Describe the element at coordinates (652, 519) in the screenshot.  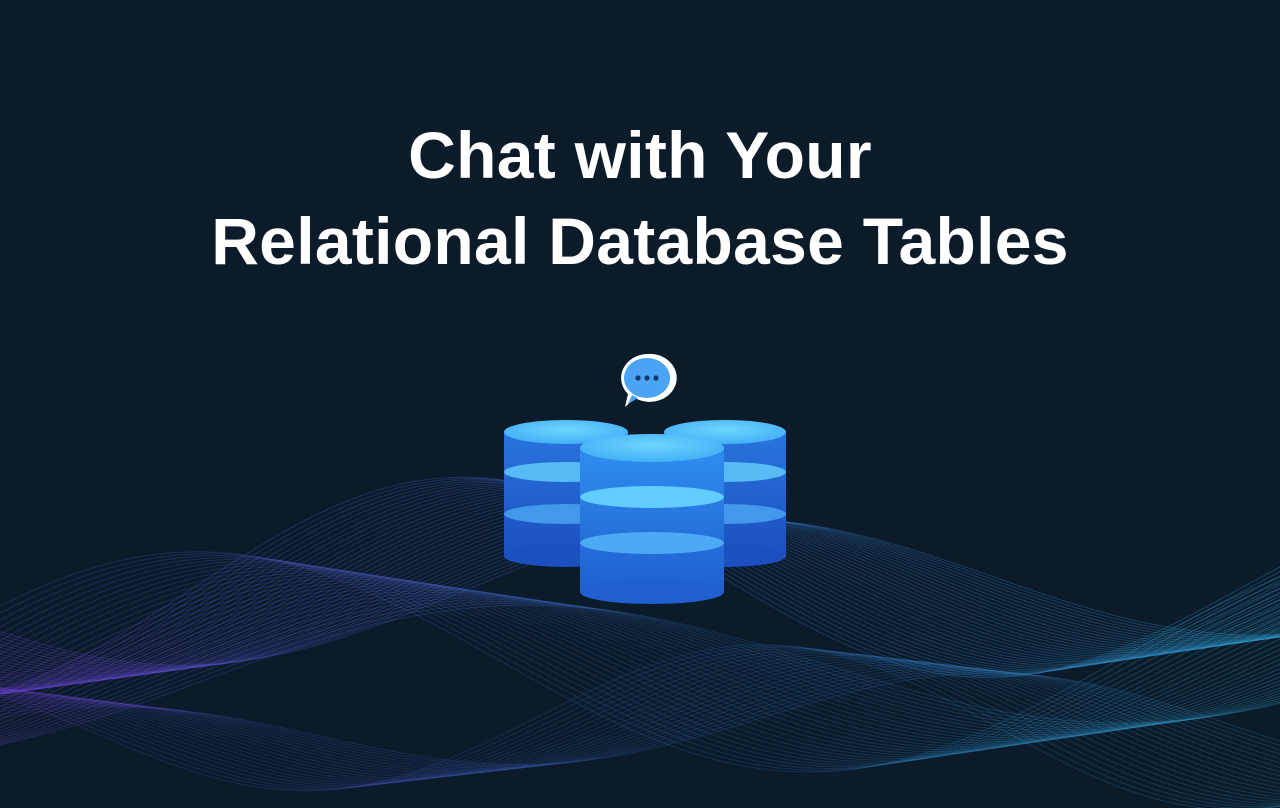
I see `database-icon` at that location.